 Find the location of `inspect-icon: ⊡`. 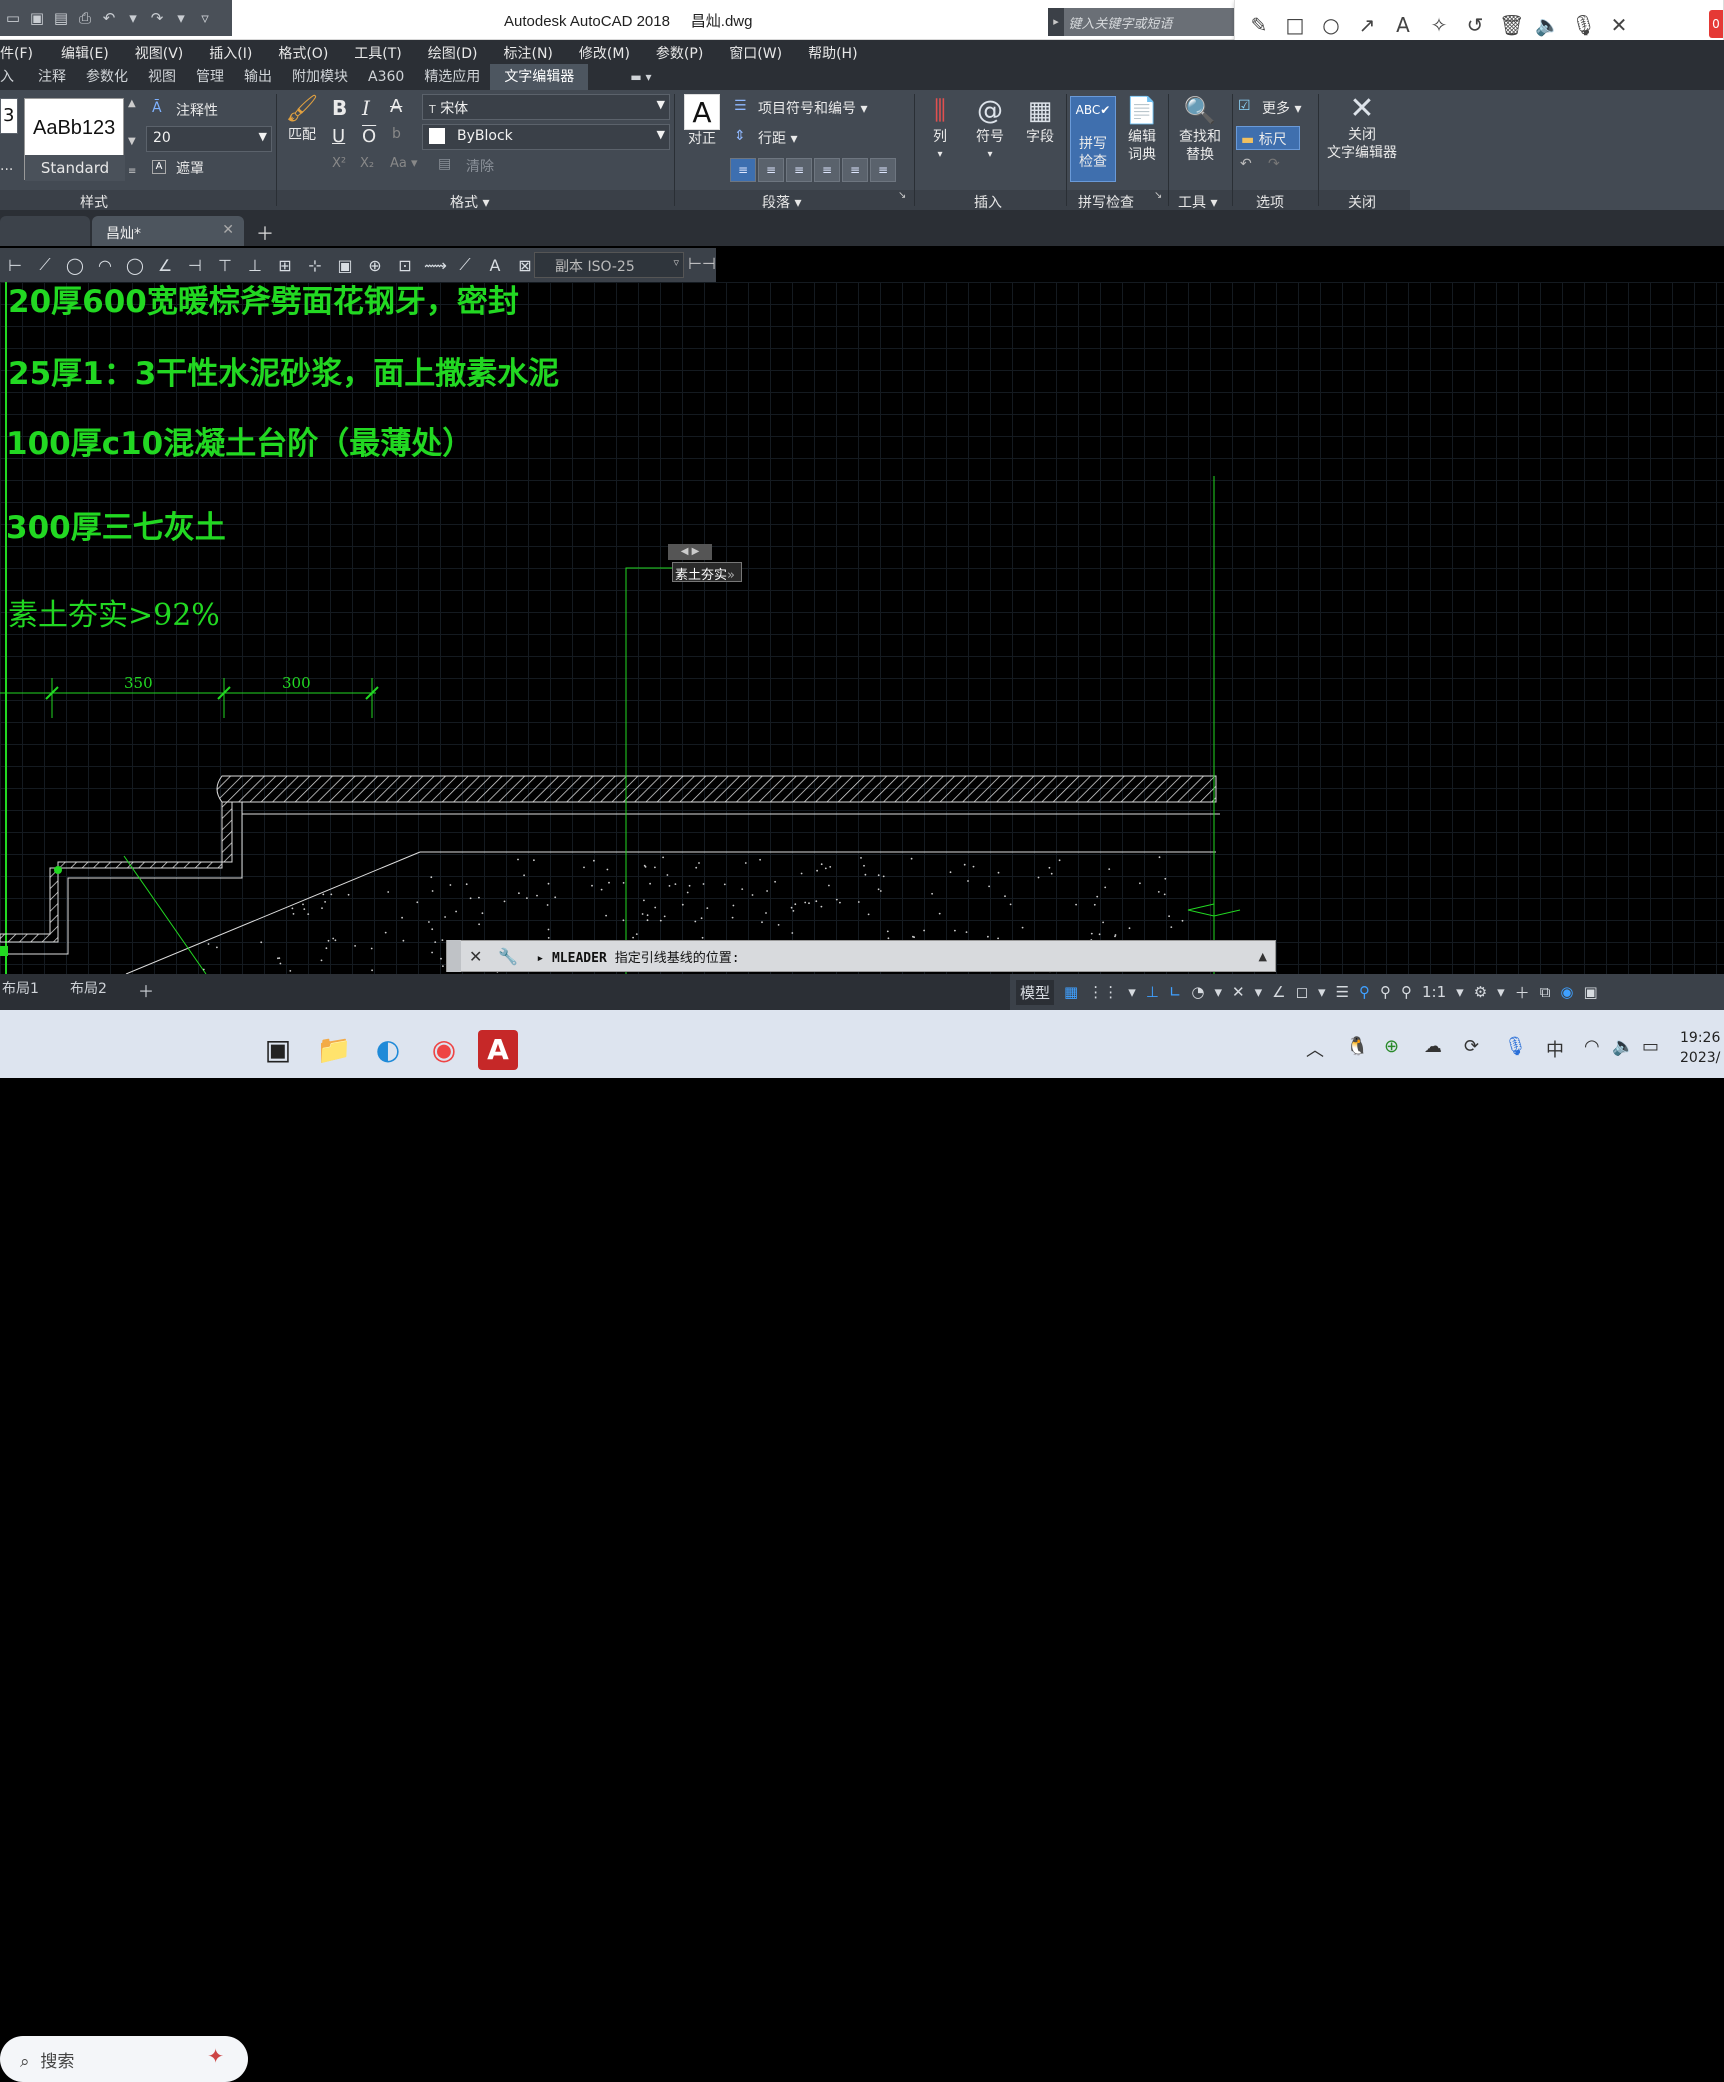

inspect-icon: ⊡ is located at coordinates (405, 265).